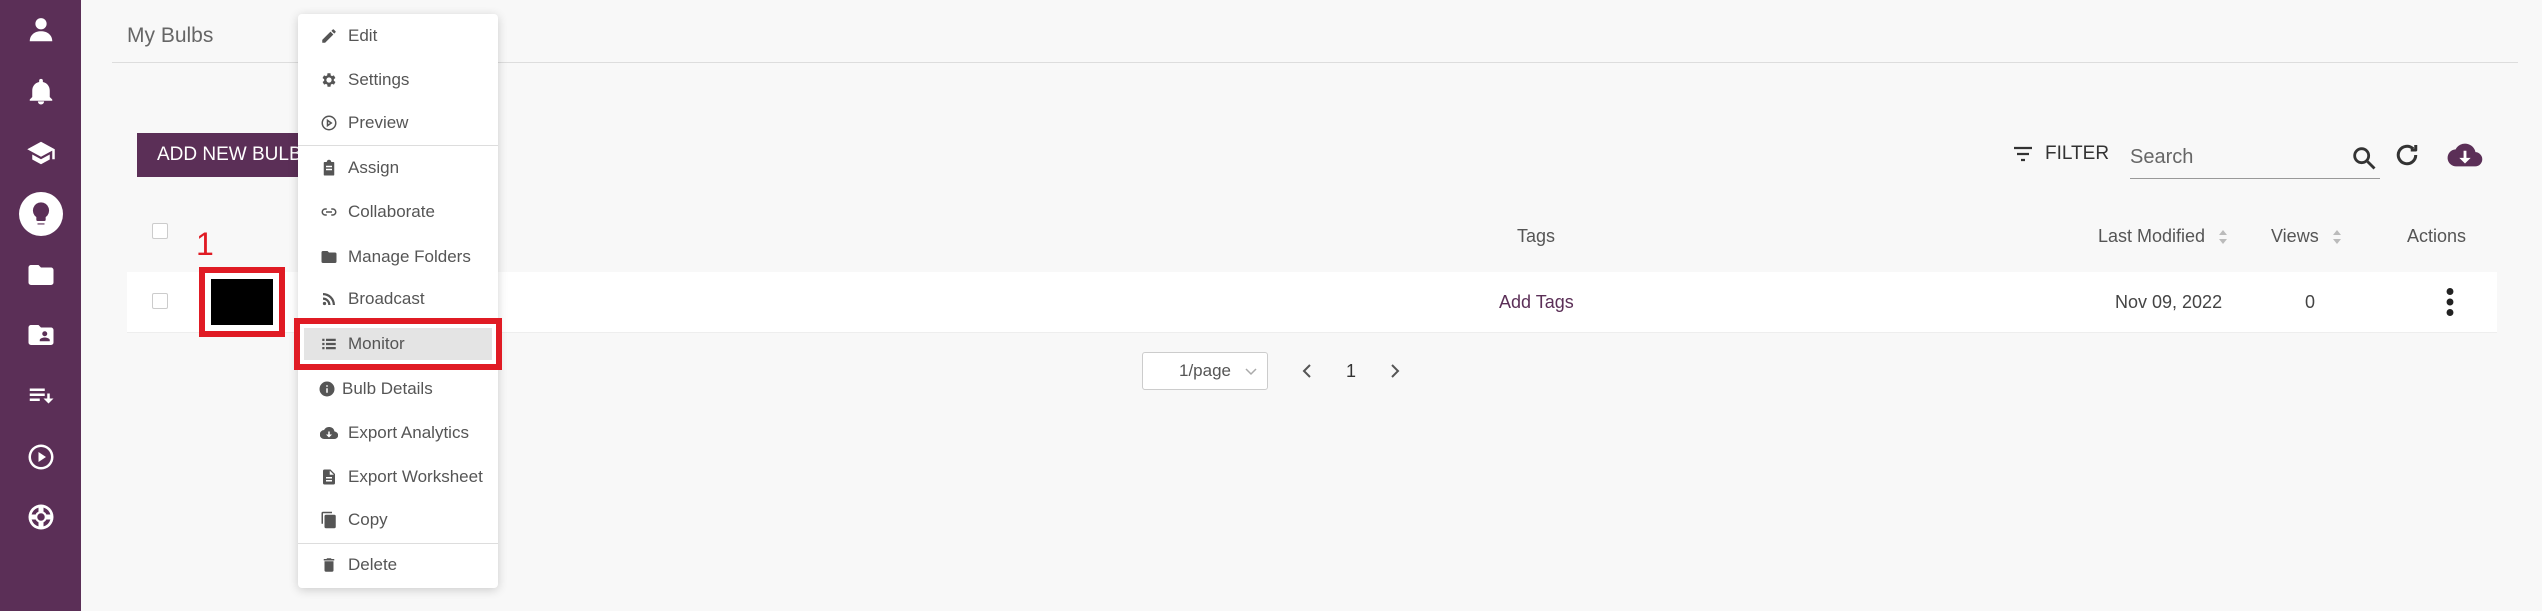 This screenshot has height=611, width=2542. What do you see at coordinates (379, 79) in the screenshot?
I see `menu-item-label: Settings` at bounding box center [379, 79].